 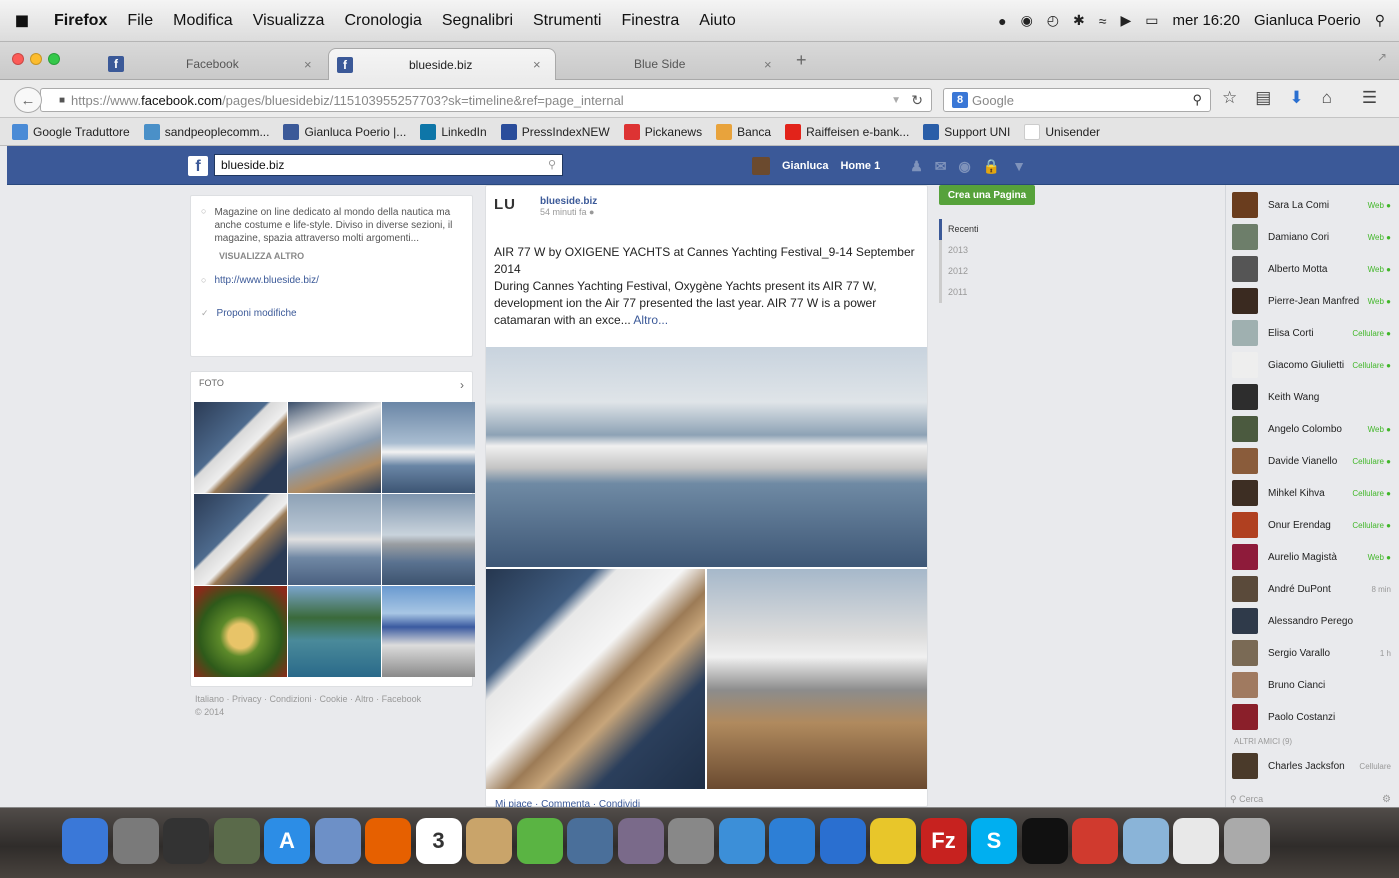 What do you see at coordinates (590, 841) in the screenshot?
I see `iphoto-icon` at bounding box center [590, 841].